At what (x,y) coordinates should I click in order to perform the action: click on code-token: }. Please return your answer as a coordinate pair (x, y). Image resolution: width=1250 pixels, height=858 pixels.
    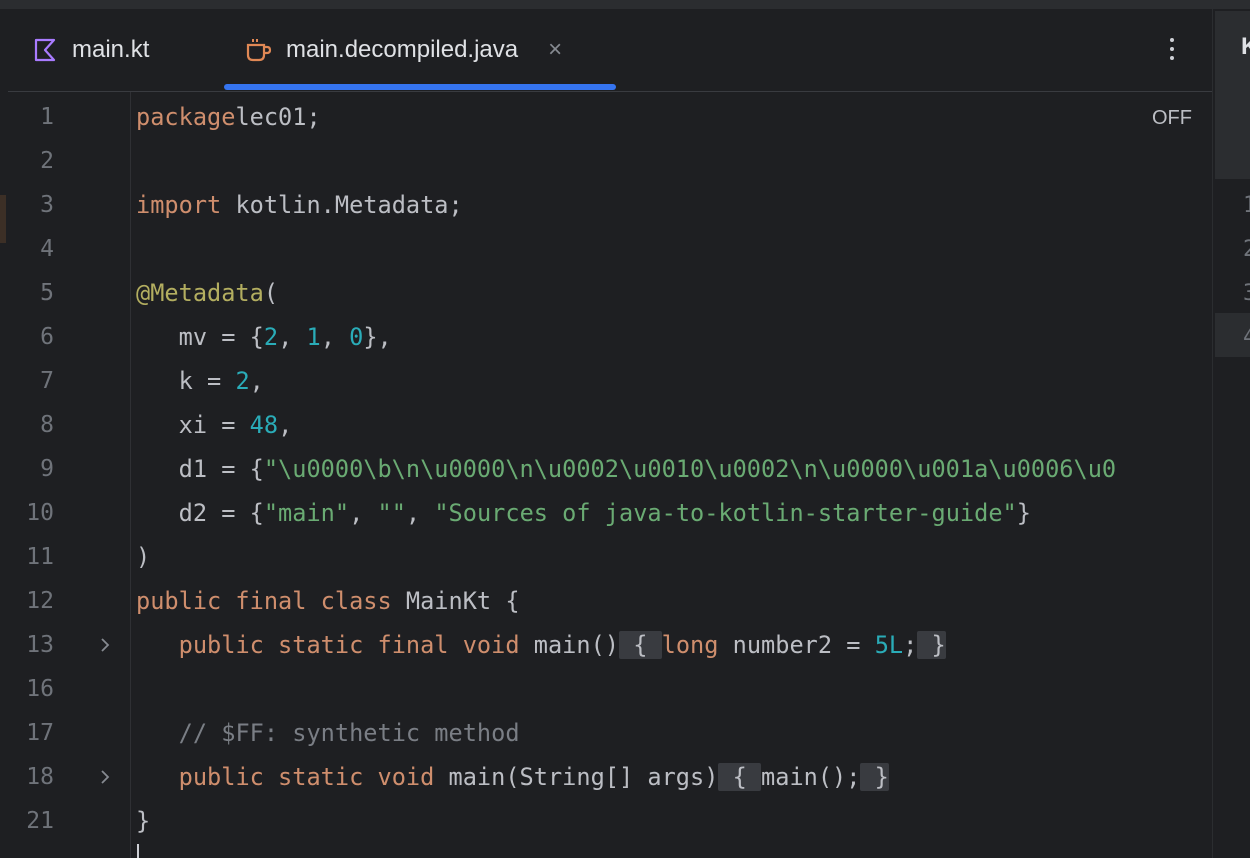
    Looking at the image, I should click on (1023, 513).